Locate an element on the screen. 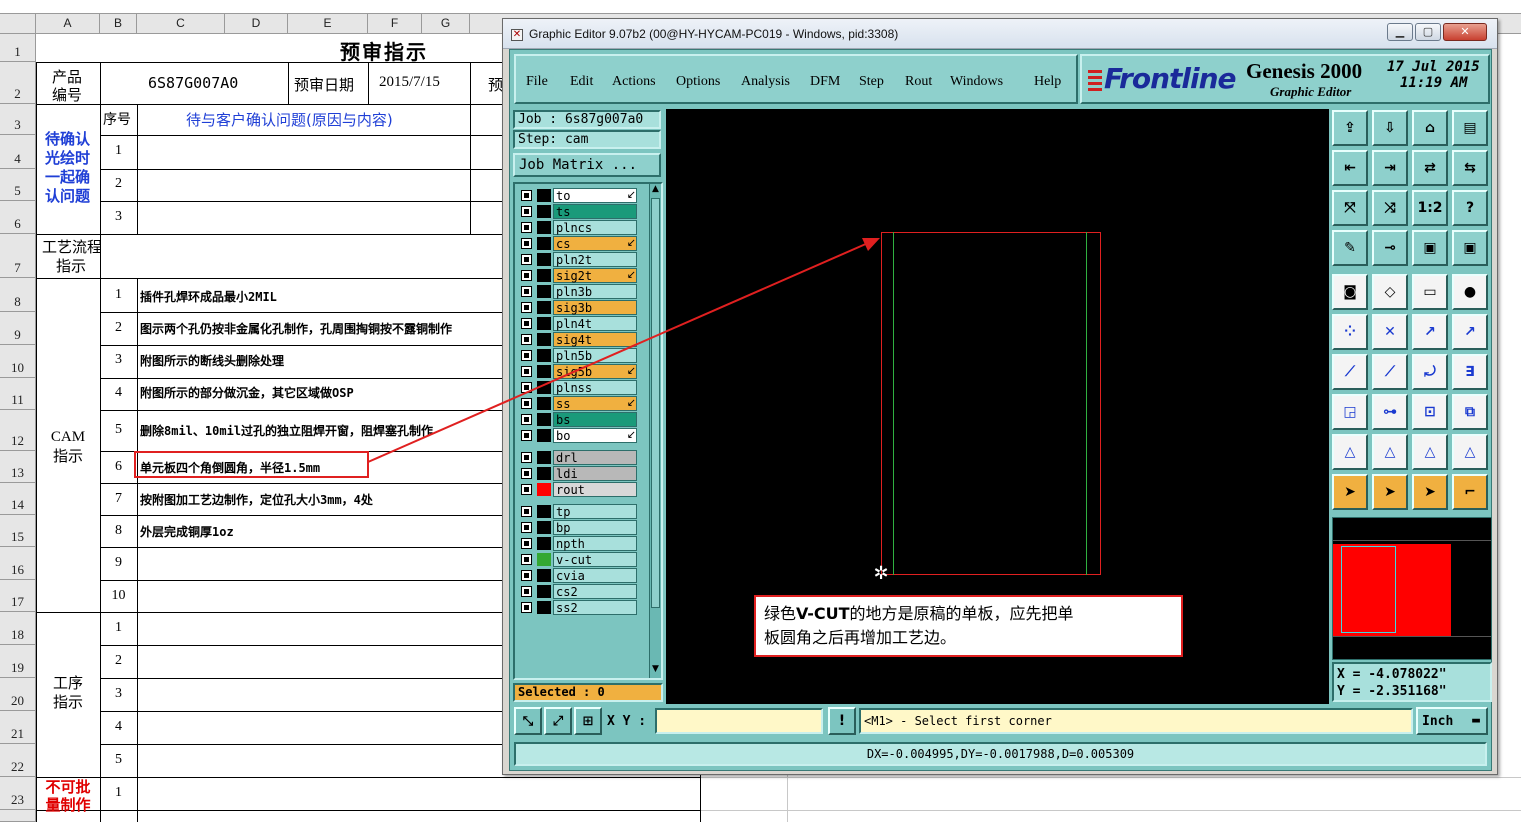 The image size is (1521, 822). annotation-arrow is located at coordinates (623, 350).